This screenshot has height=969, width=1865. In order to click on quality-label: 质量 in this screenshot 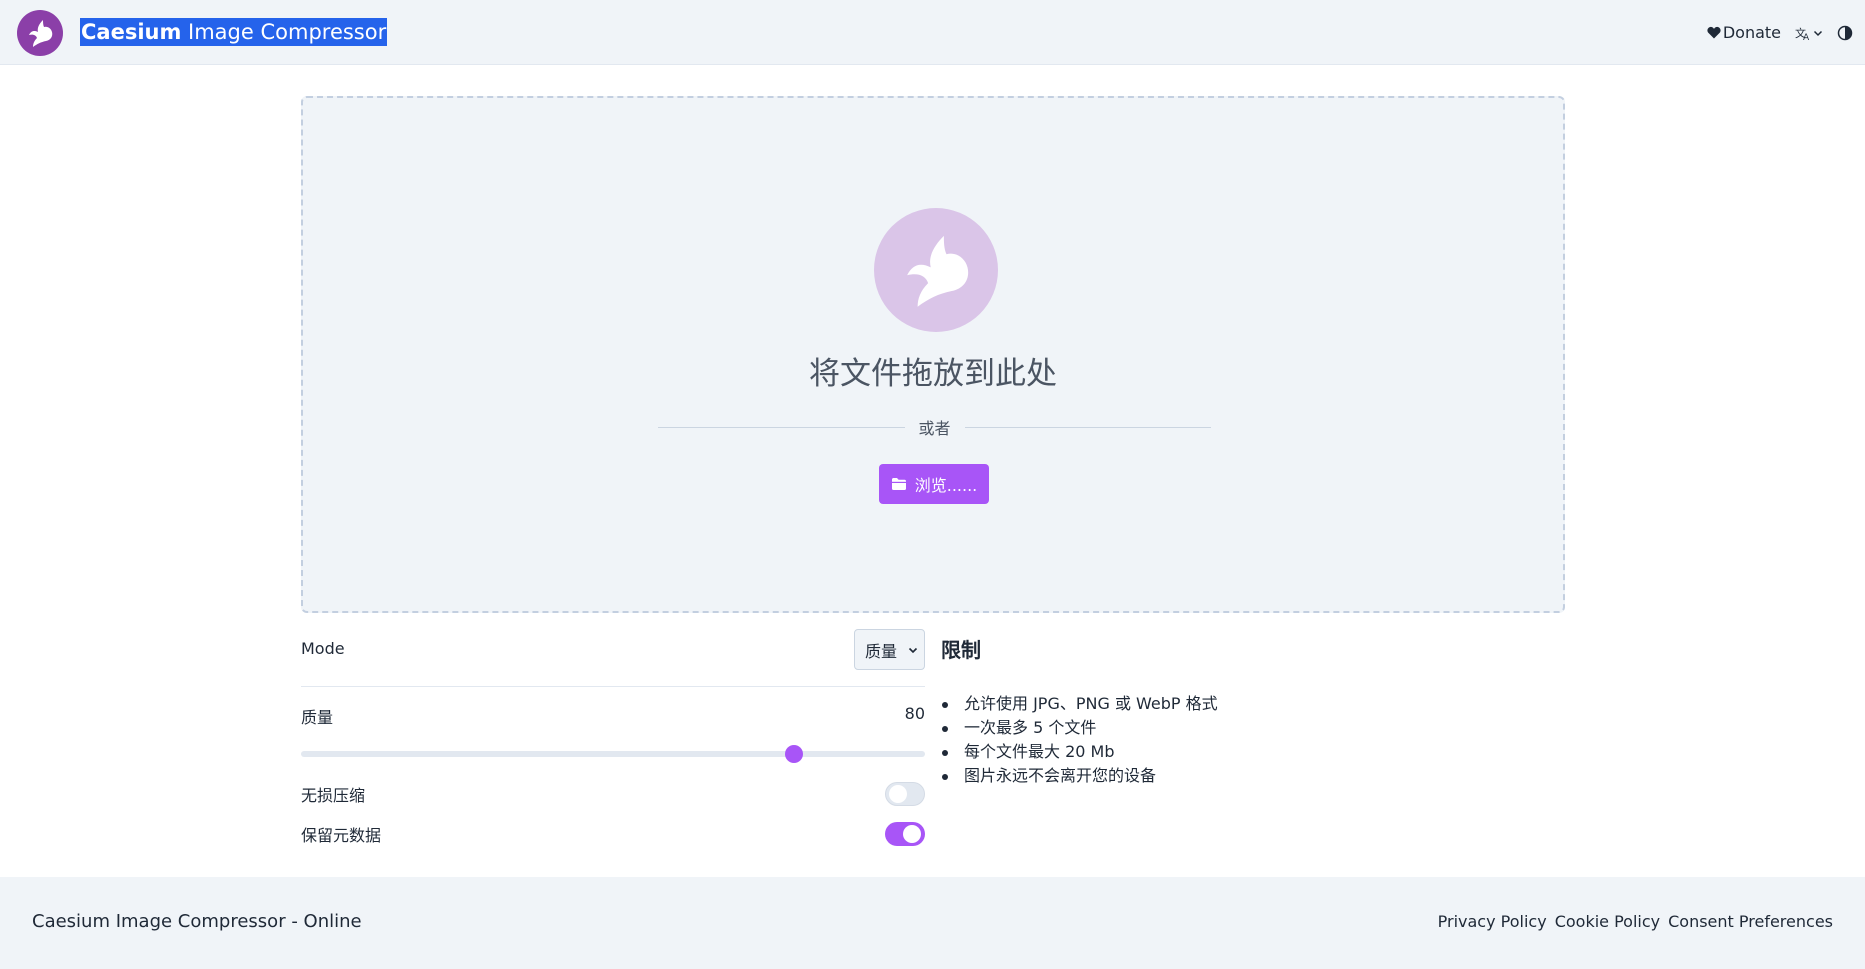, I will do `click(317, 717)`.